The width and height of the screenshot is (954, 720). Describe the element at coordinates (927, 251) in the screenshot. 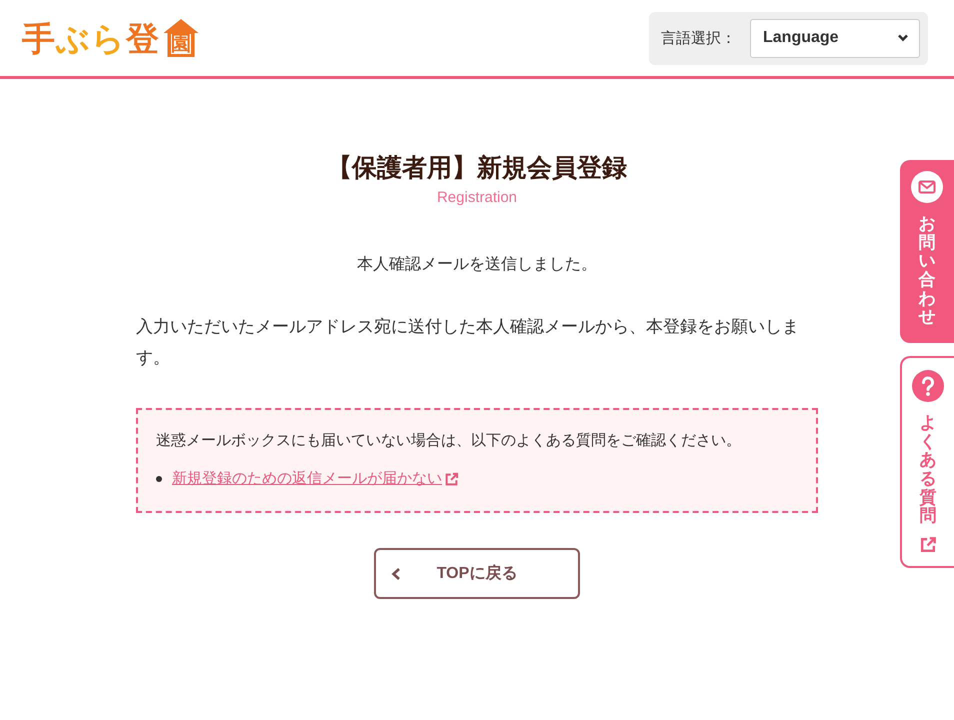

I see `contact-side-tab: お問い合わせ` at that location.